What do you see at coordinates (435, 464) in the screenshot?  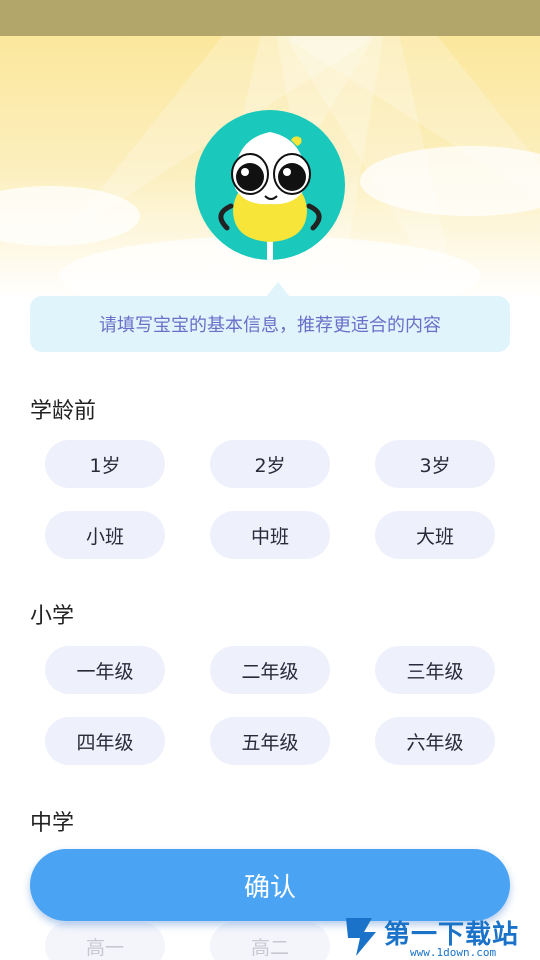 I see `option-age-3: 3岁` at bounding box center [435, 464].